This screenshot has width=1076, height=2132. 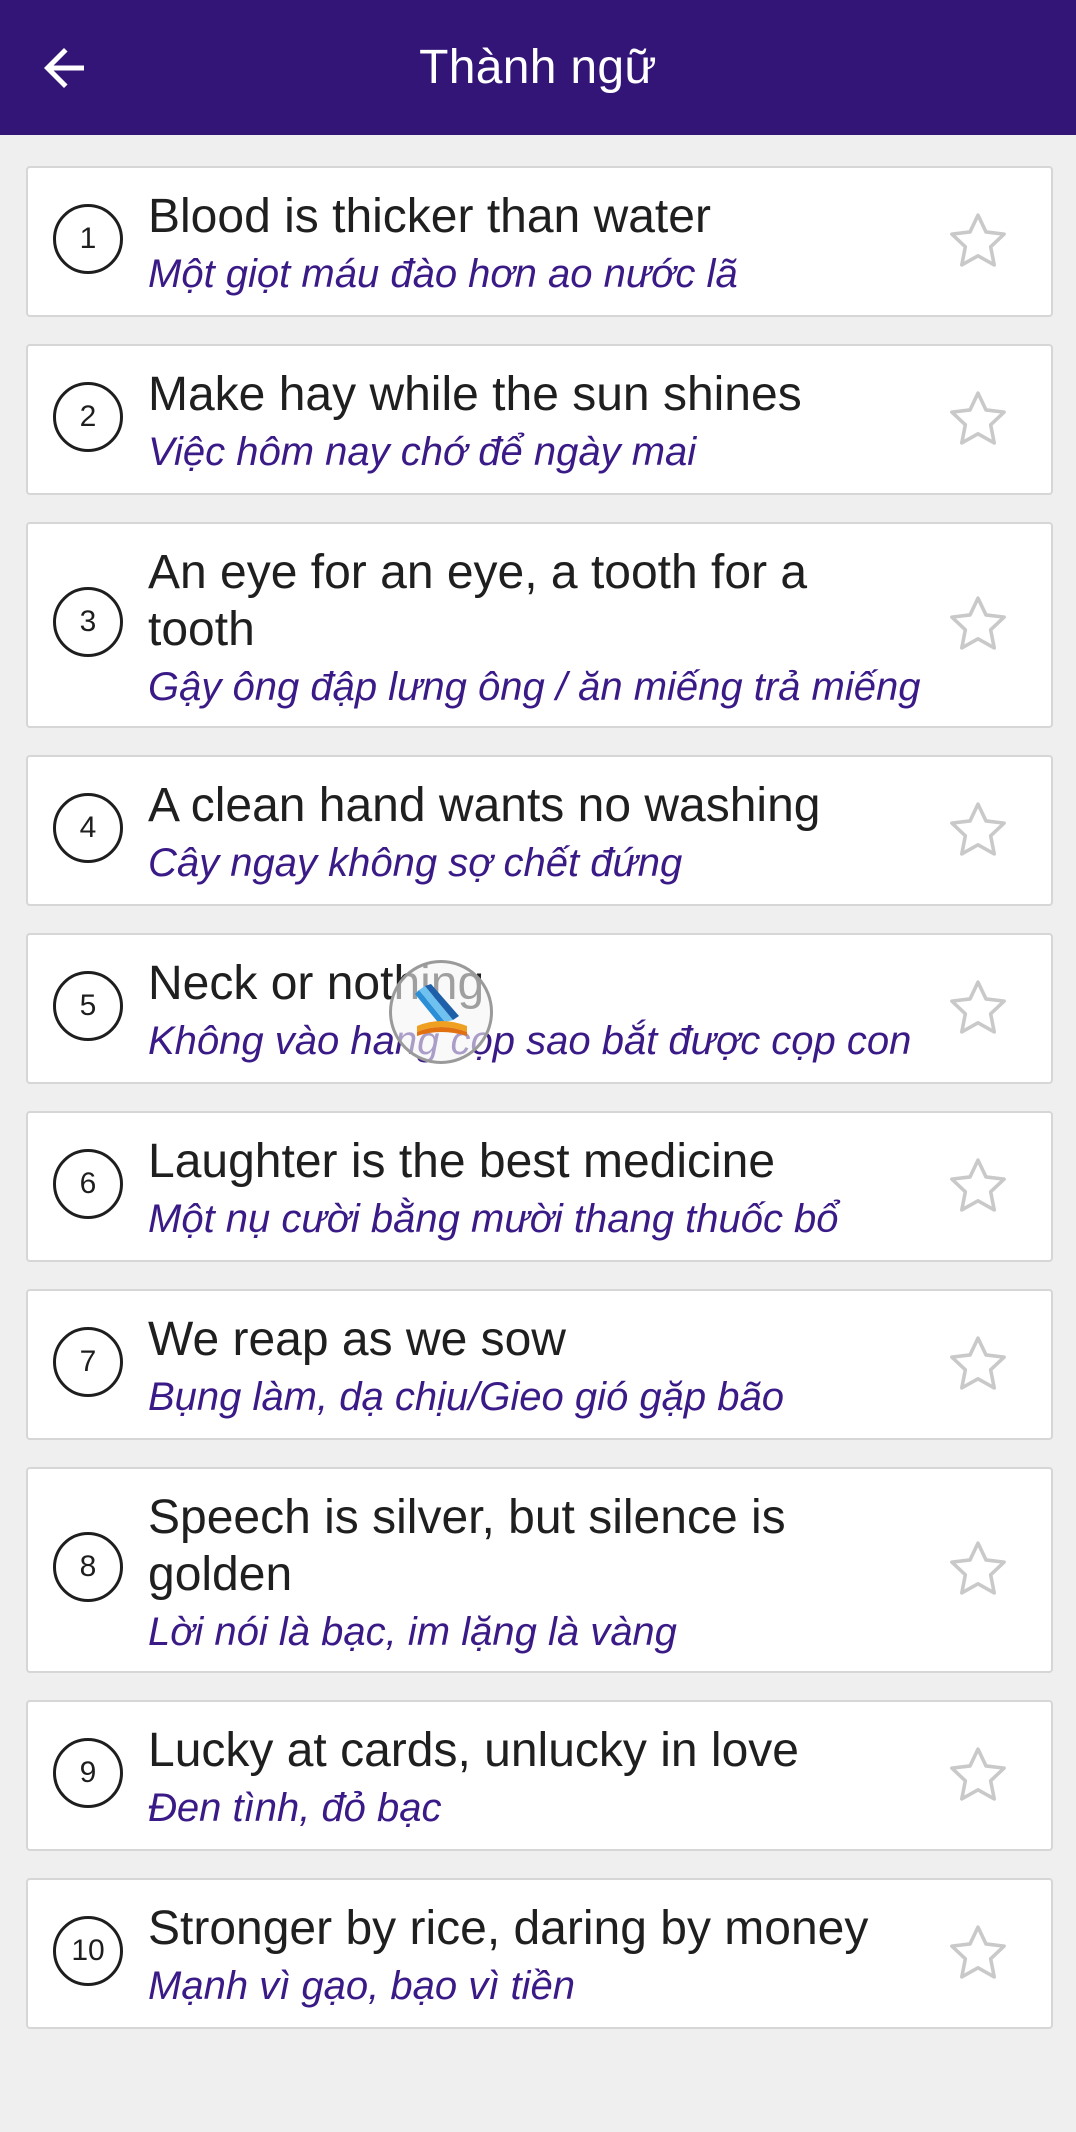 I want to click on idiom-vietnamese: Việc hôm nay chớ để ngày mai, so click(x=422, y=452).